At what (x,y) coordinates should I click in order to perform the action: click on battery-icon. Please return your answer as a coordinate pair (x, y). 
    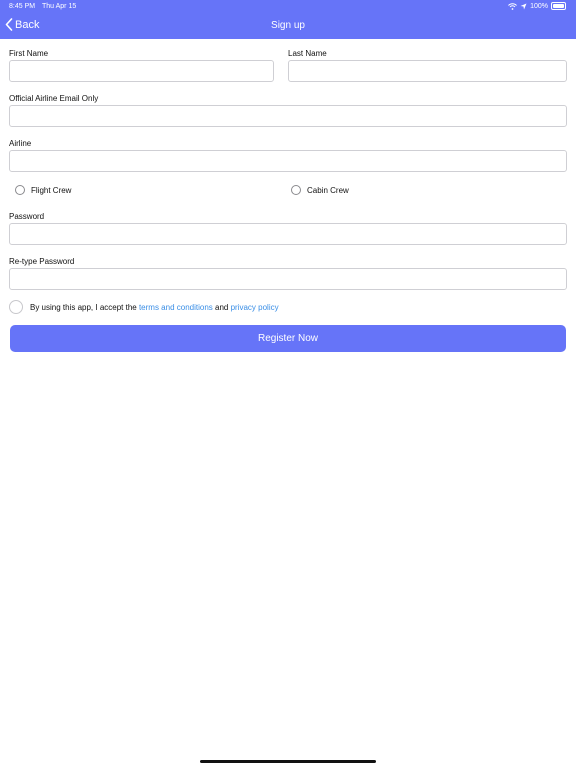
    Looking at the image, I should click on (558, 6).